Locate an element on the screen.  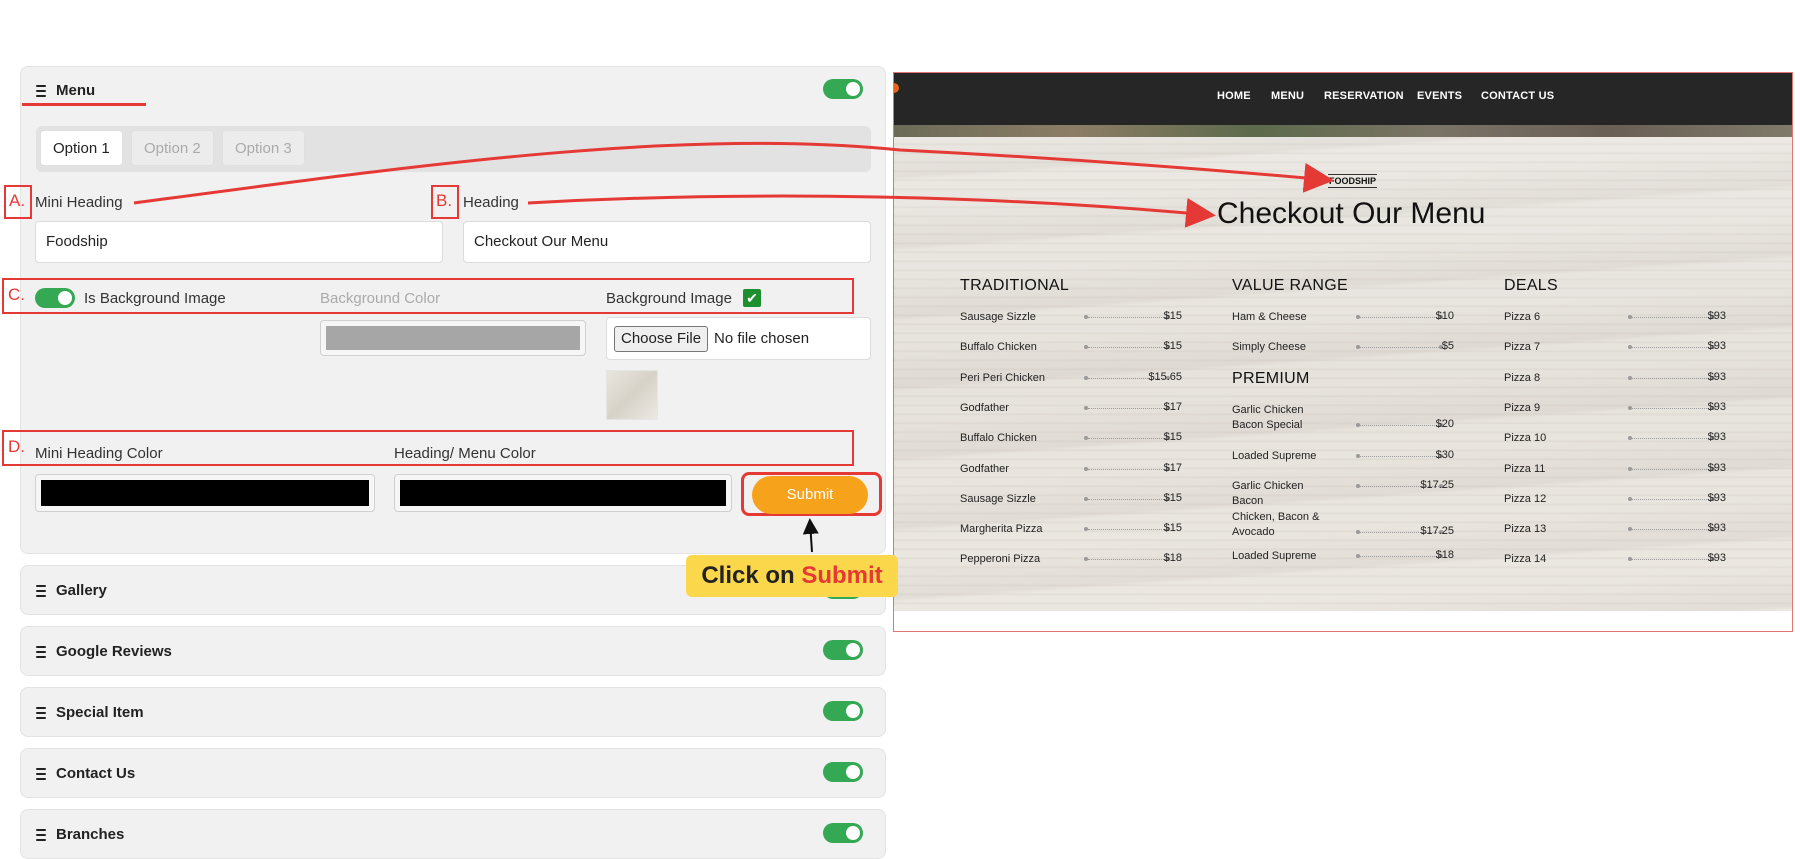
arrow-heading is located at coordinates (871, 211).